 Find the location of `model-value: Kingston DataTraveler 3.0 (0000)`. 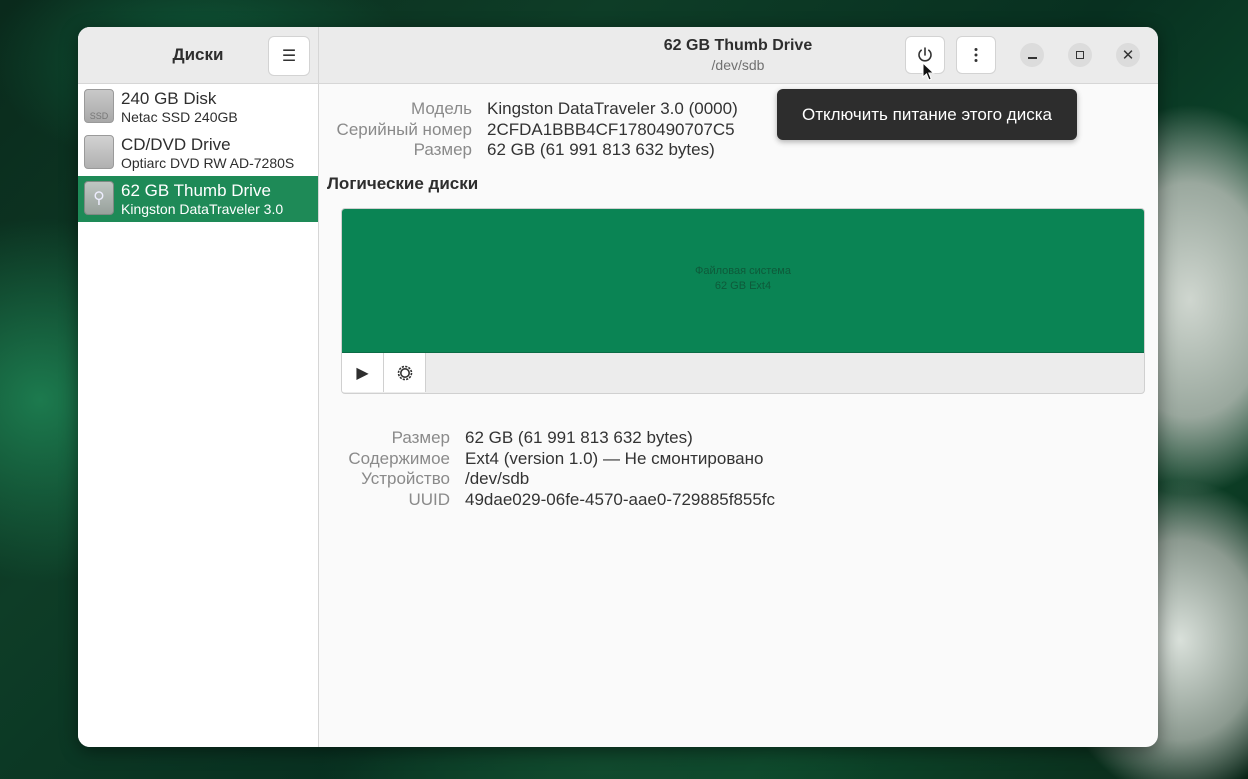

model-value: Kingston DataTraveler 3.0 (0000) is located at coordinates (612, 108).